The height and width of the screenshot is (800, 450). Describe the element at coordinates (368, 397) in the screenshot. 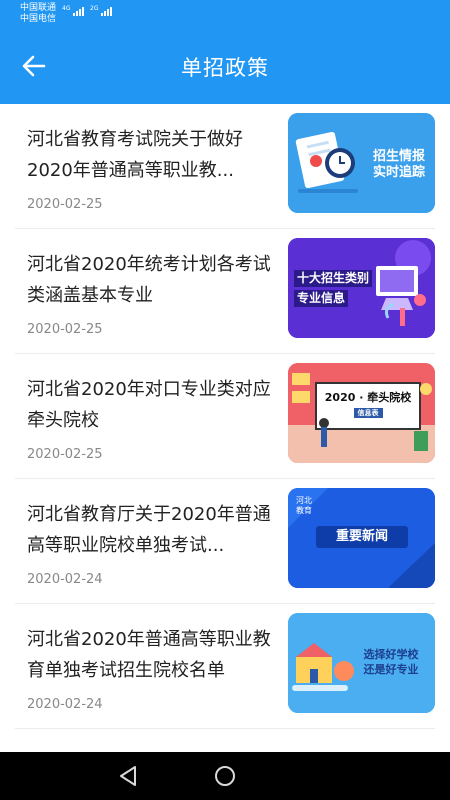

I see `thumbnail-text-1: 2020 · 牵头院校` at that location.